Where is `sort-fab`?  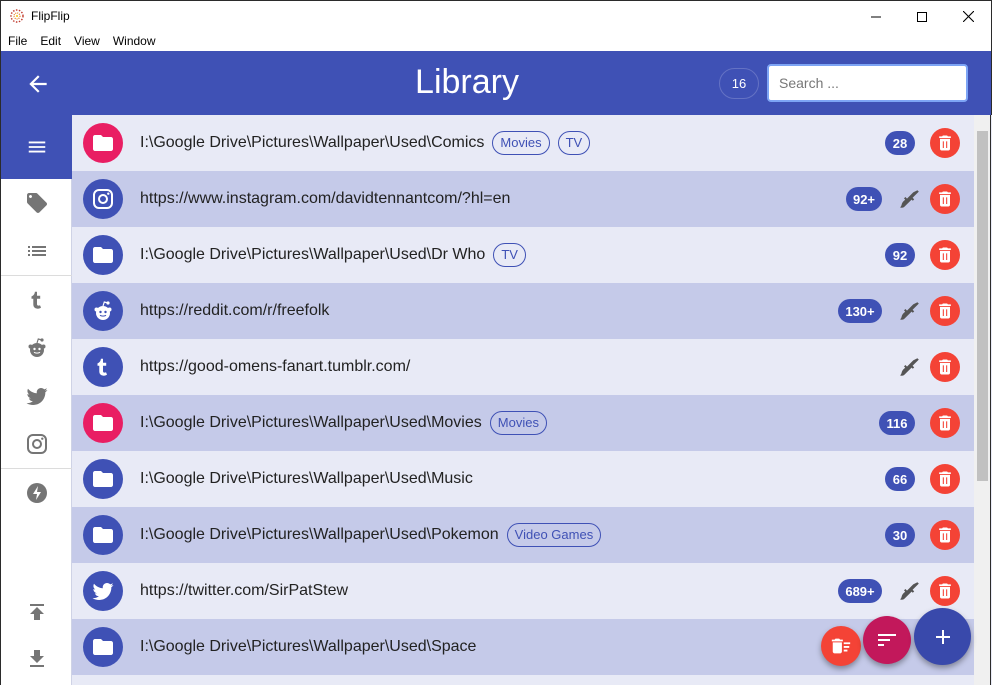
sort-fab is located at coordinates (887, 640).